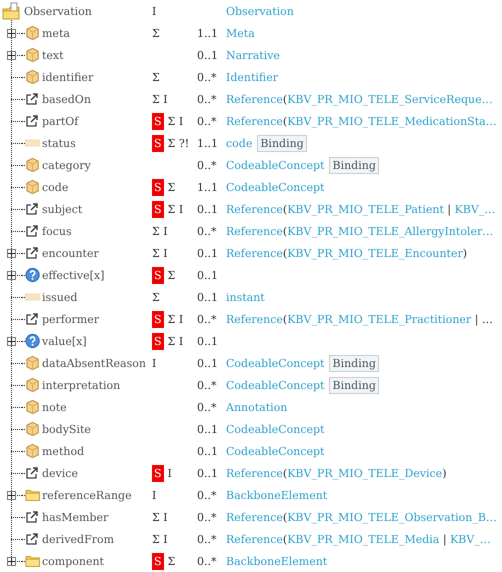  I want to click on type-link: Annotation, so click(257, 407).